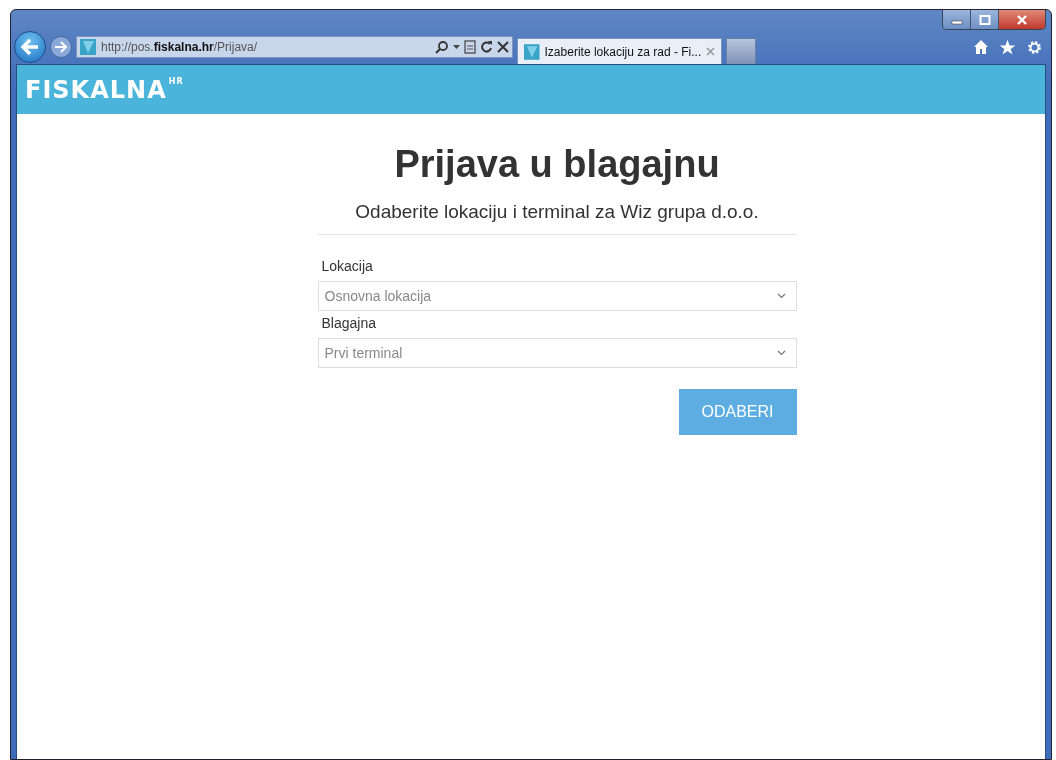  What do you see at coordinates (348, 323) in the screenshot?
I see `field-label: Blagajna` at bounding box center [348, 323].